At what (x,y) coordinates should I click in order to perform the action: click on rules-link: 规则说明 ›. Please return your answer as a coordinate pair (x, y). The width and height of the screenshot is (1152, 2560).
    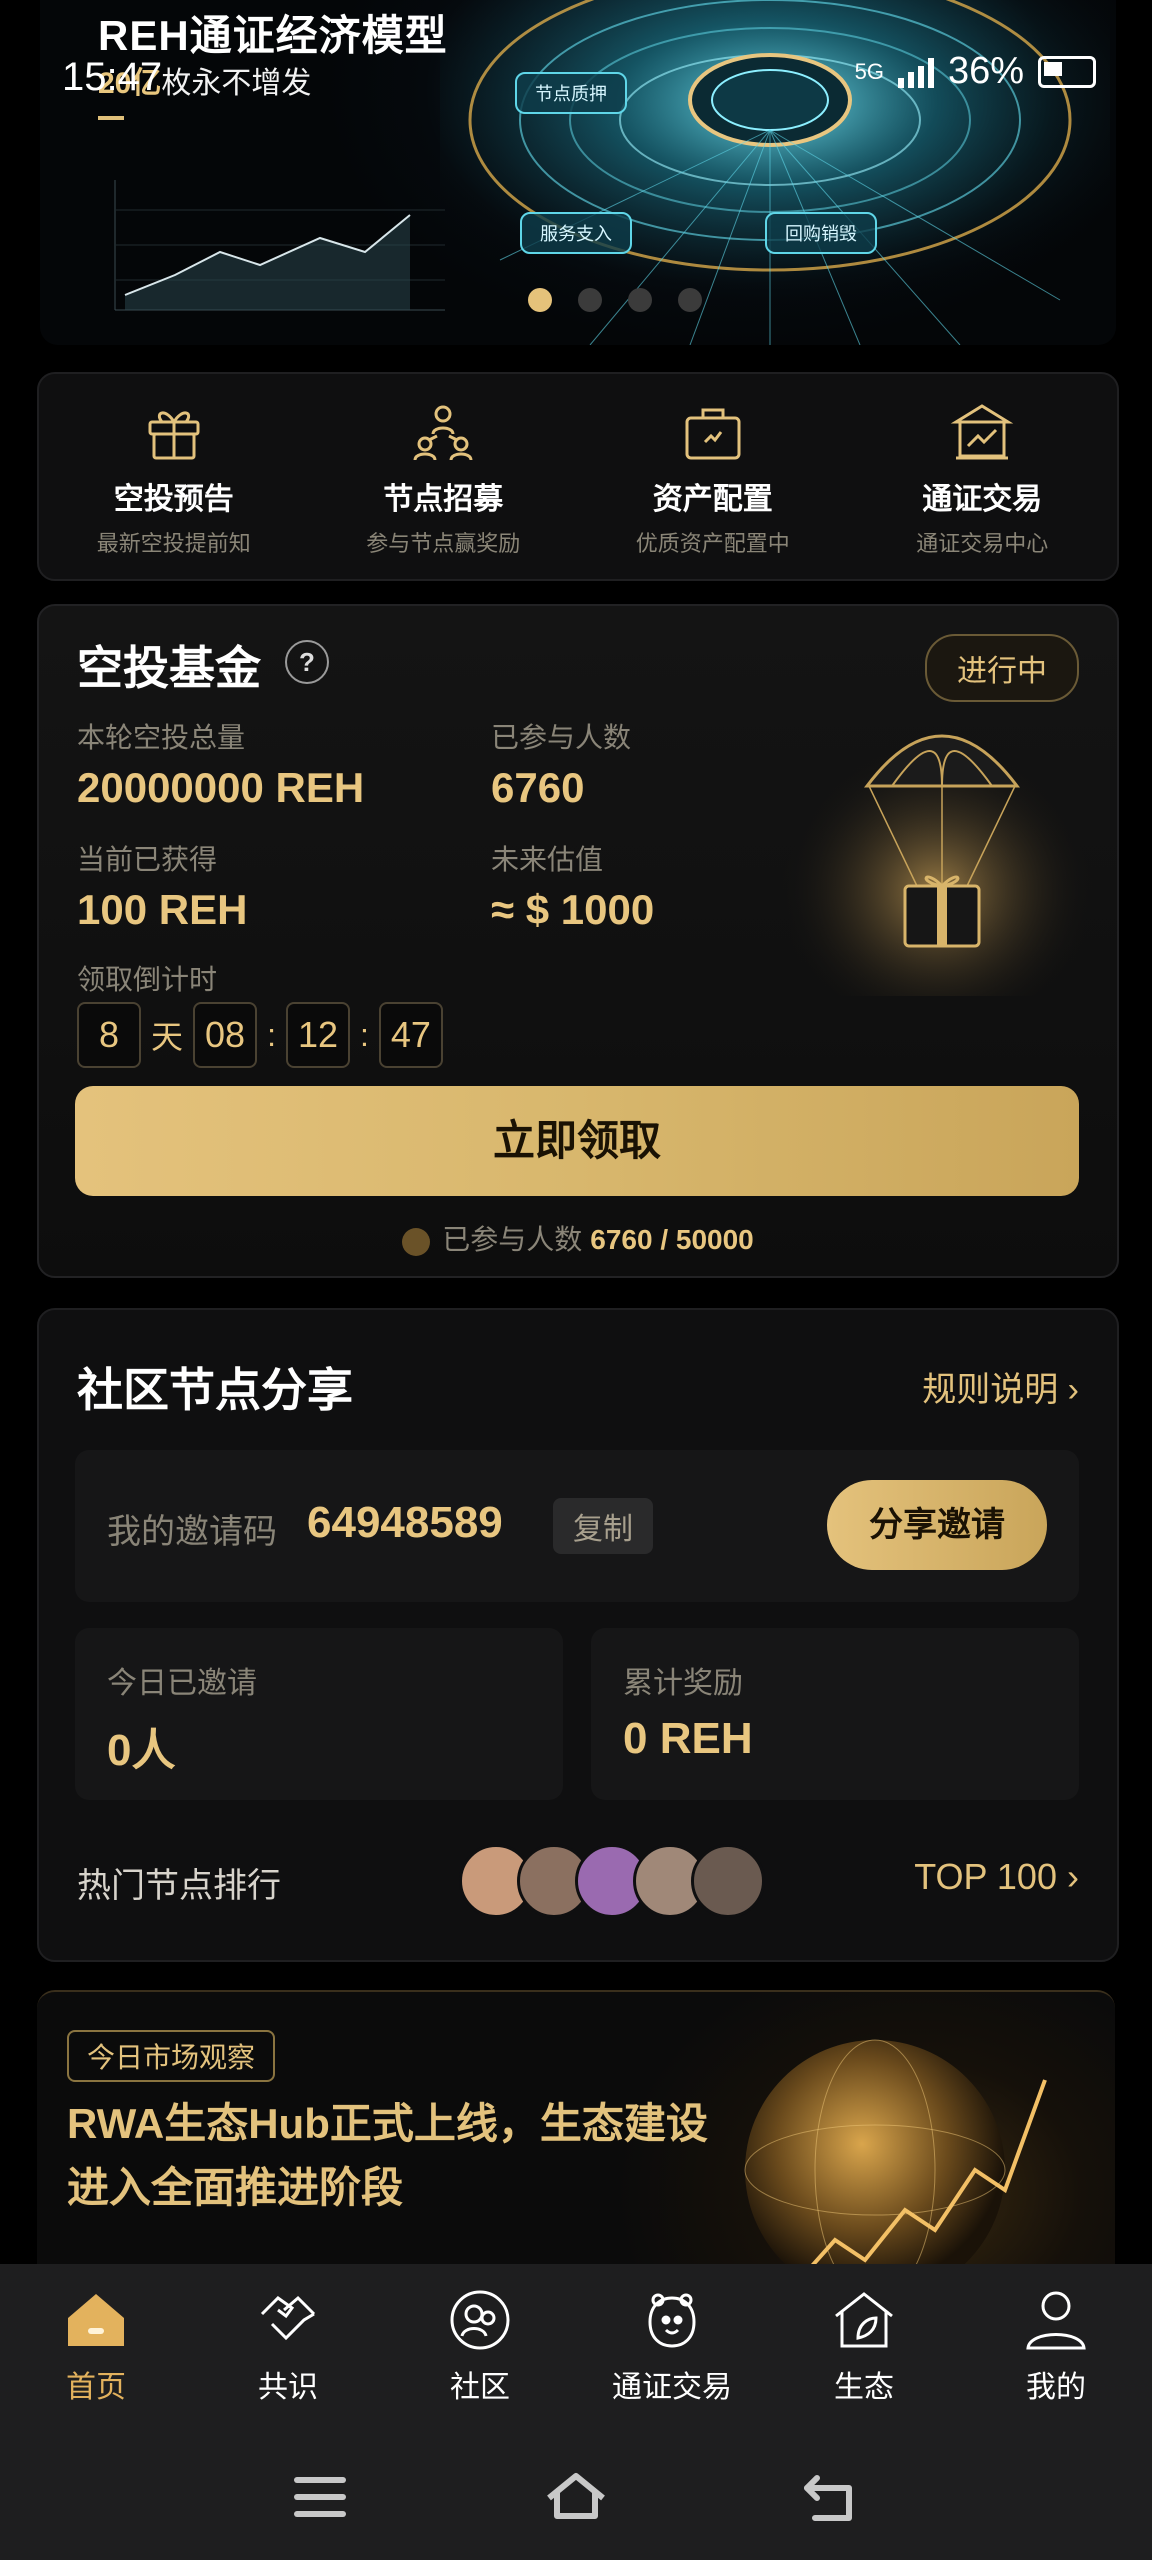
    Looking at the image, I should click on (1000, 1386).